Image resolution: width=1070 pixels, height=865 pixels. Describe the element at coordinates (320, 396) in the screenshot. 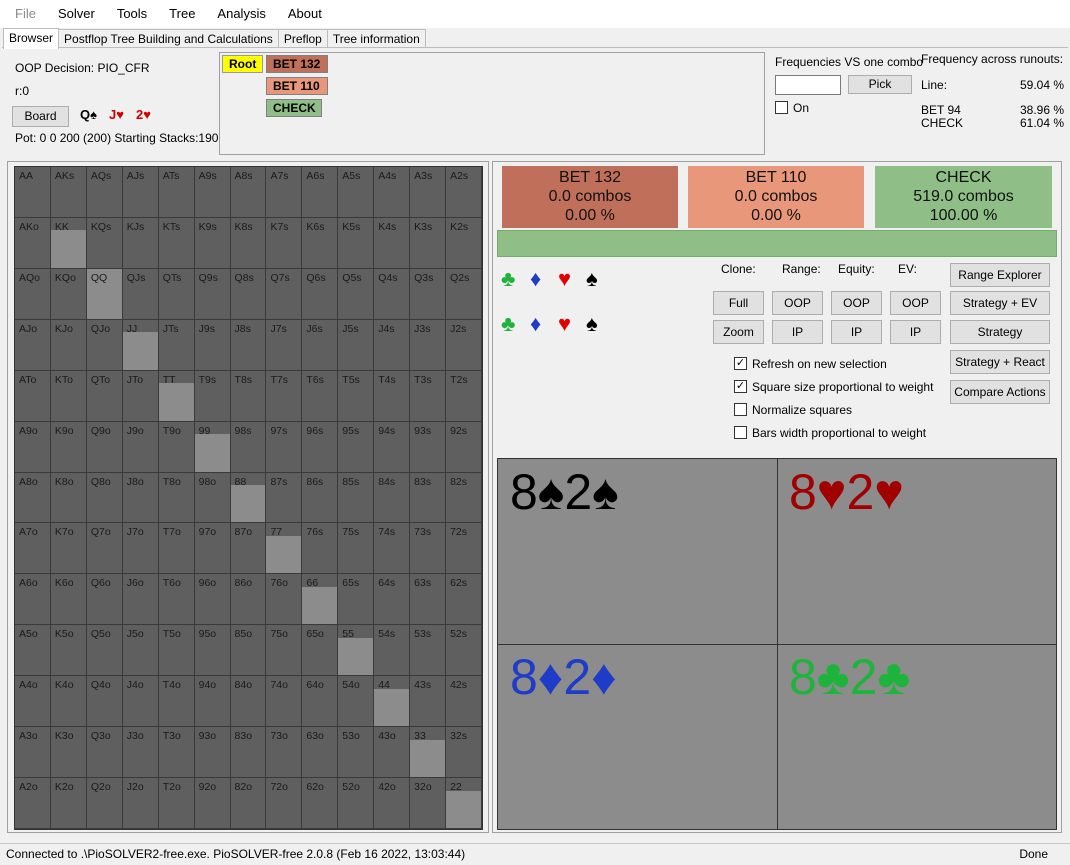

I see `hand-cell: T6s` at that location.